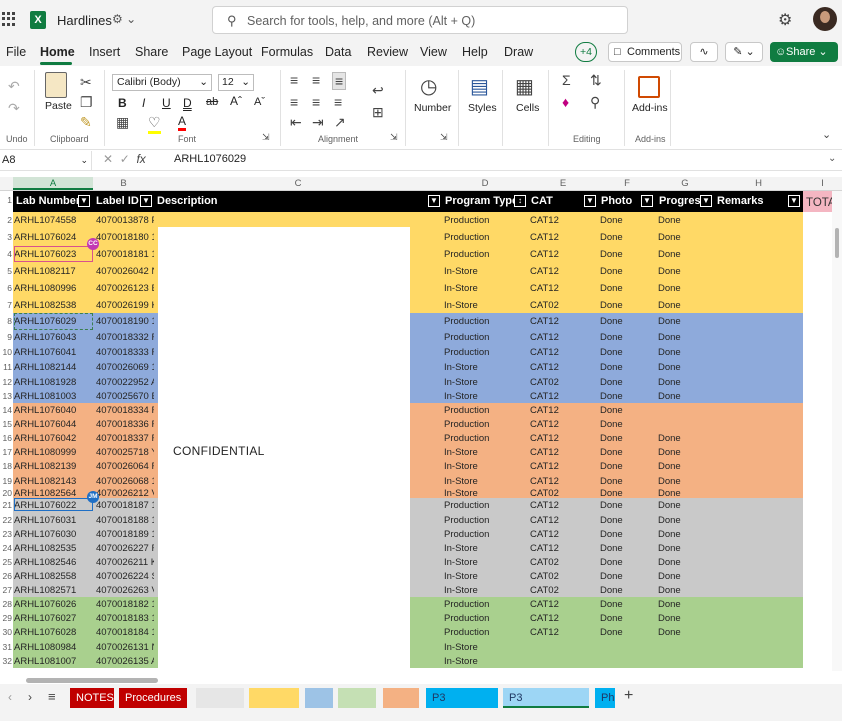 This screenshot has height=728, width=842. I want to click on underline-button: U, so click(166, 103).